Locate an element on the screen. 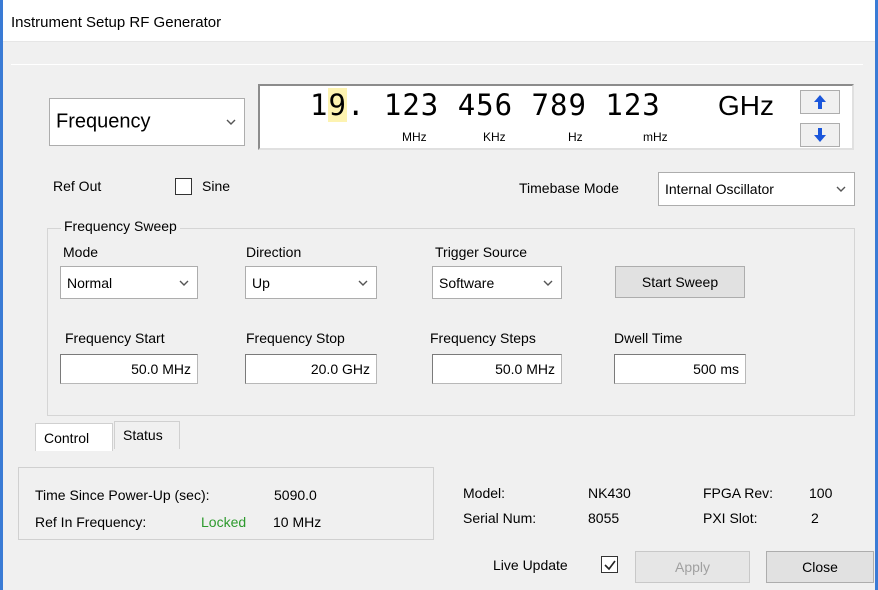  model-value: NK430 is located at coordinates (609, 493).